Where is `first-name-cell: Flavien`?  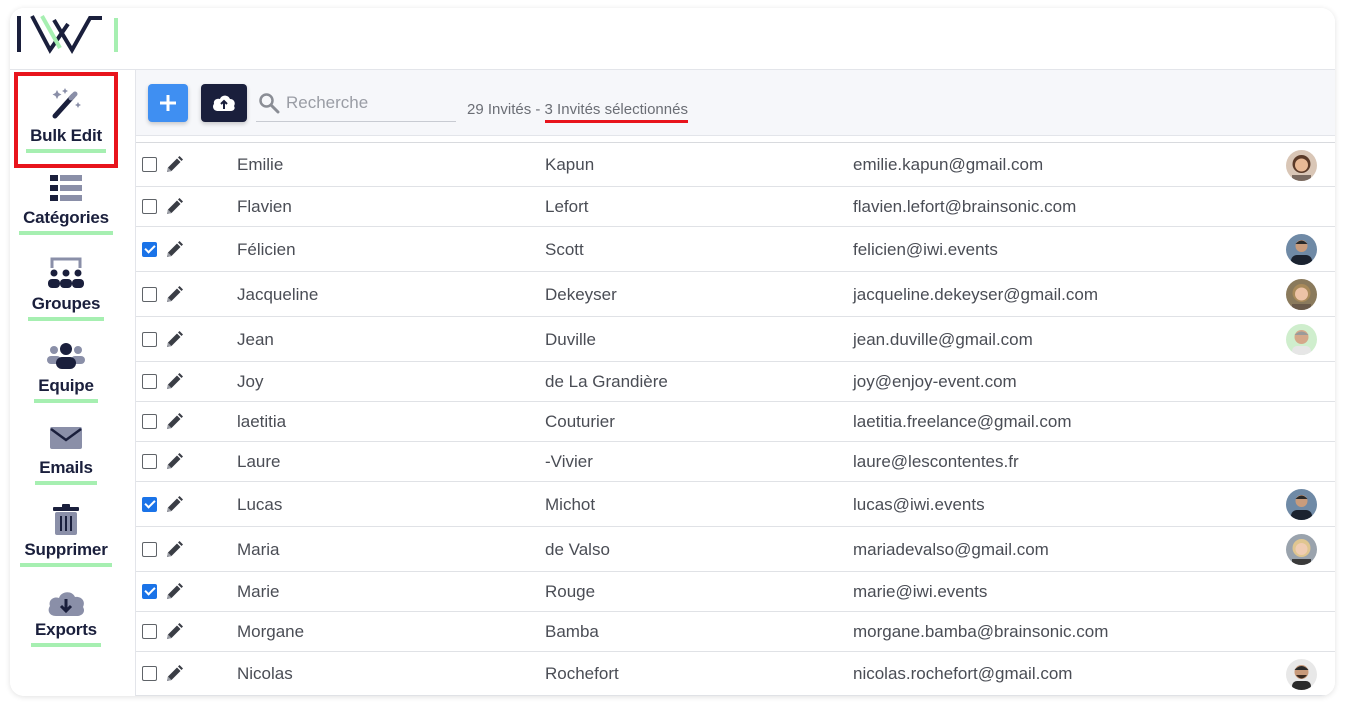 first-name-cell: Flavien is located at coordinates (264, 206).